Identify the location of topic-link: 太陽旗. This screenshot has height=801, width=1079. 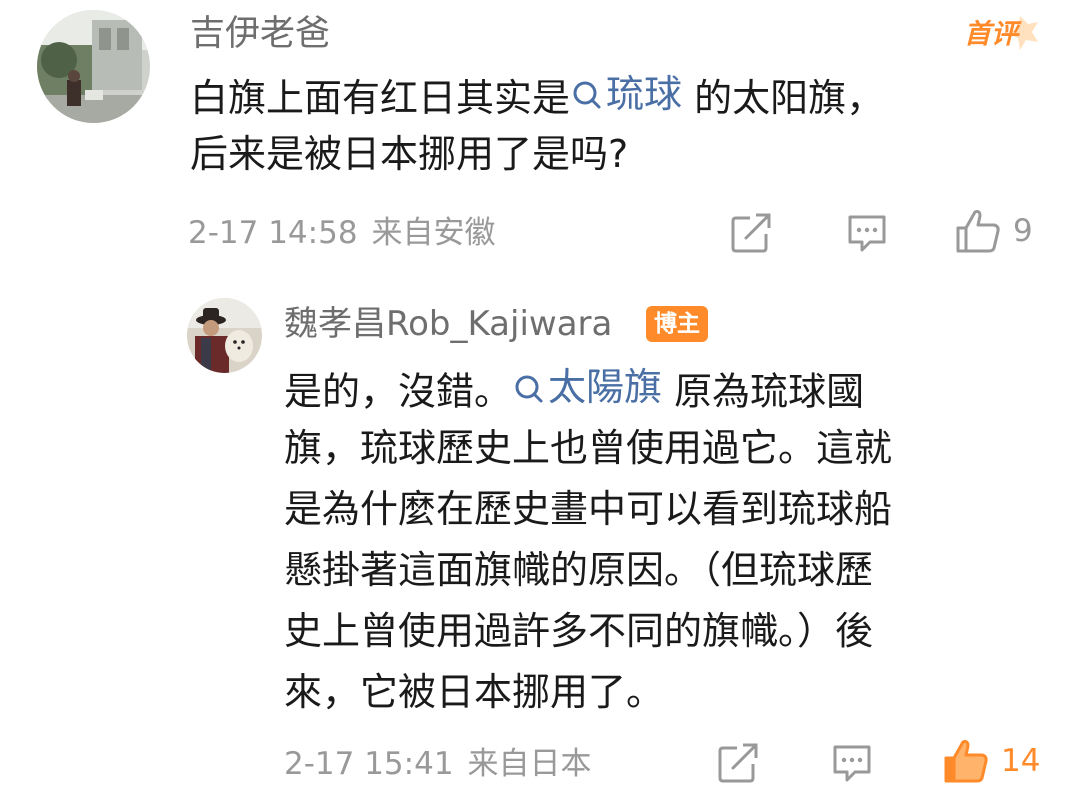
(587, 387).